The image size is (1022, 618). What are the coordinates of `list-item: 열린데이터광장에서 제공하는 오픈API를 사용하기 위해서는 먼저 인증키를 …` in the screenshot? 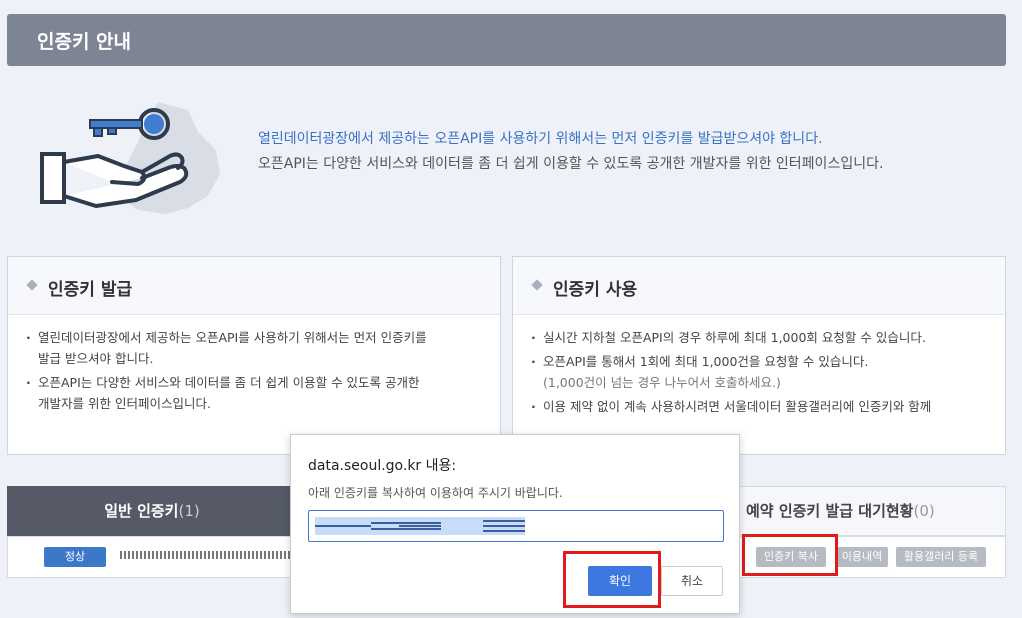 It's located at (254, 348).